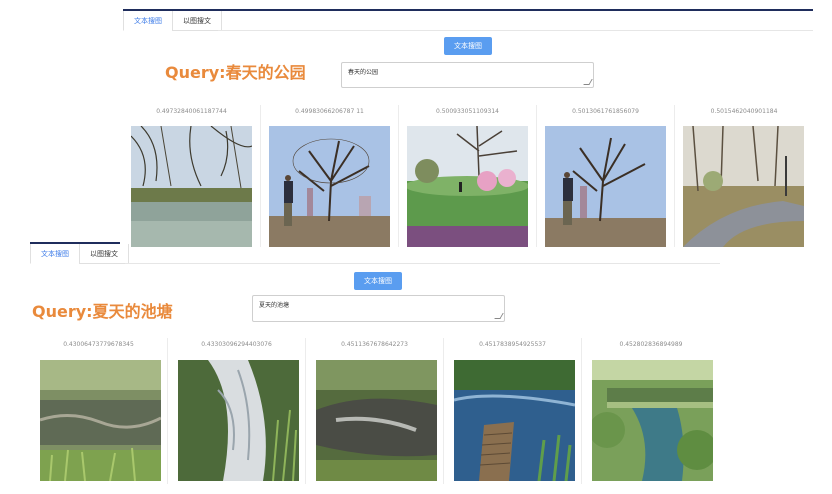  What do you see at coordinates (605, 111) in the screenshot?
I see `similarity-score: 0.5013061761856079` at bounding box center [605, 111].